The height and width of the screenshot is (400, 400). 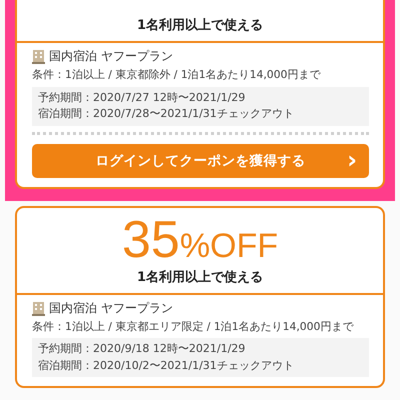 What do you see at coordinates (166, 114) in the screenshot?
I see `period-text: 宿泊期間：2020/7/28〜2021/1/31チェックアウト` at bounding box center [166, 114].